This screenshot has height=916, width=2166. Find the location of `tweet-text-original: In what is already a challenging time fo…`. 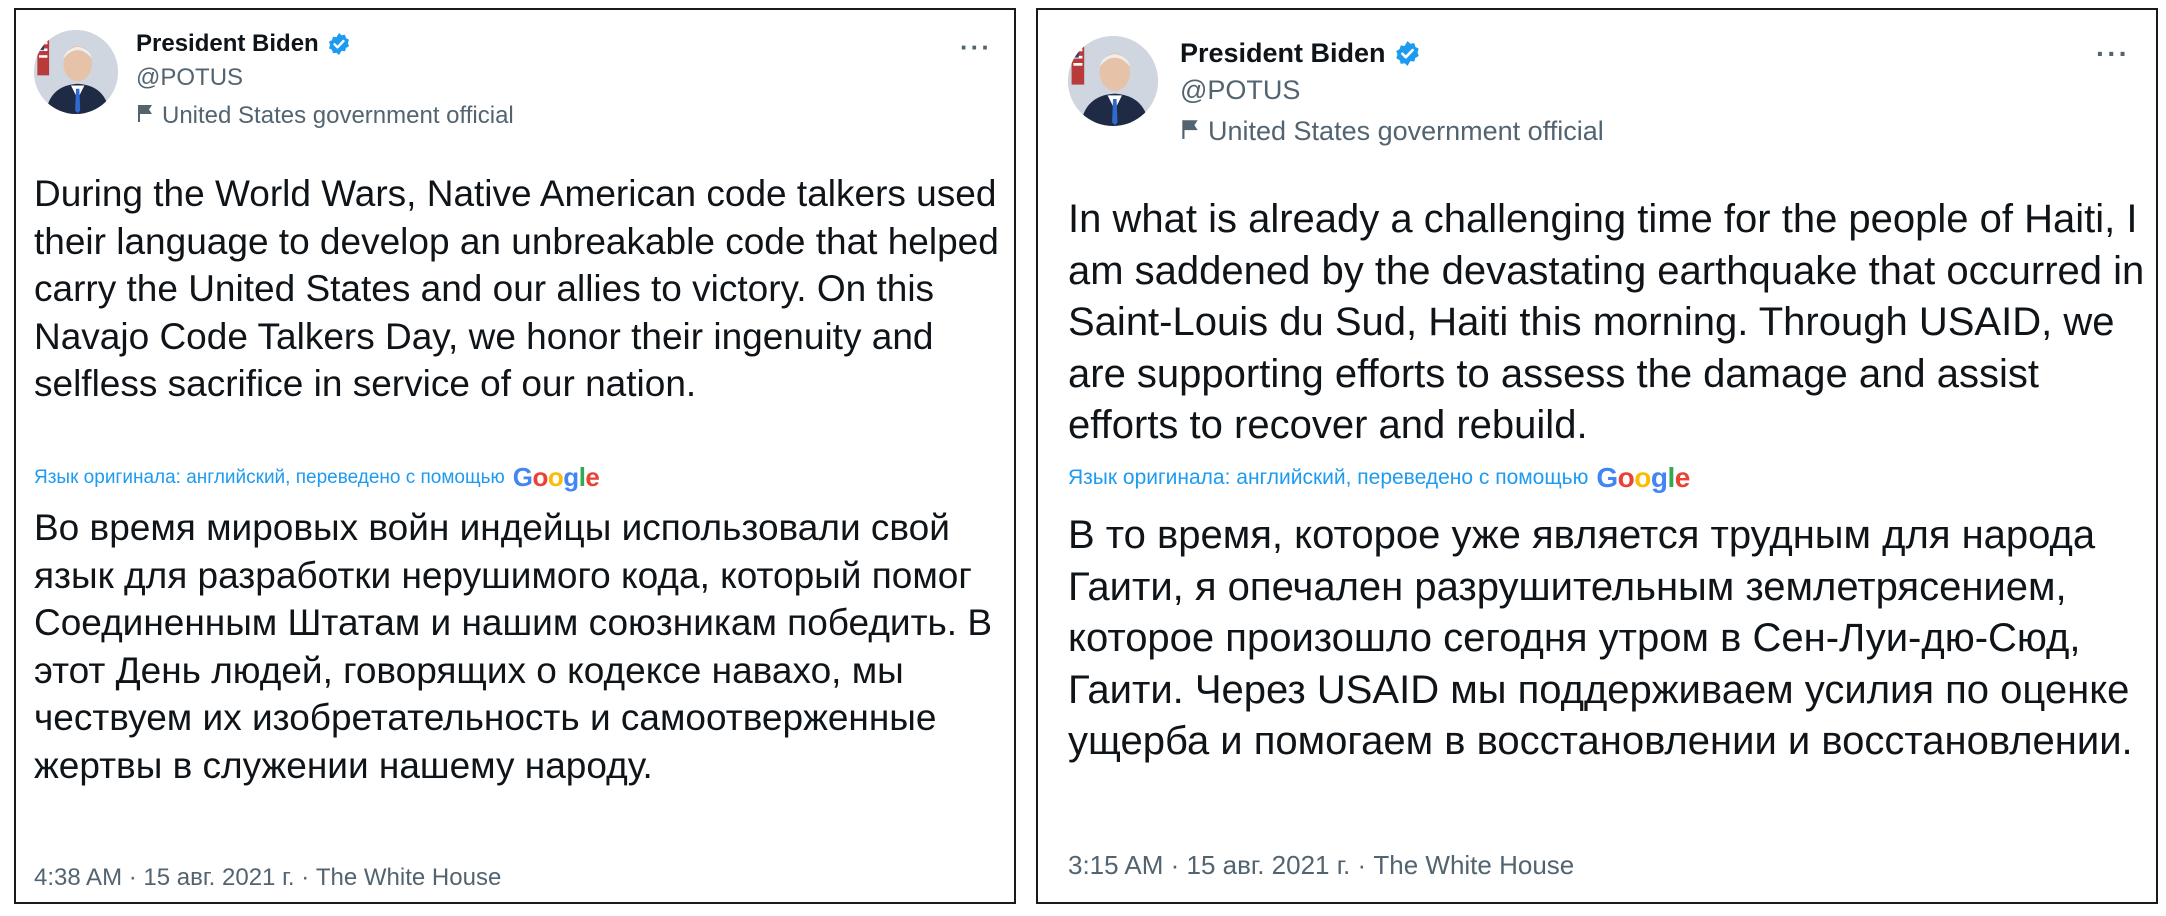

tweet-text-original: In what is already a challenging time fo… is located at coordinates (1606, 322).